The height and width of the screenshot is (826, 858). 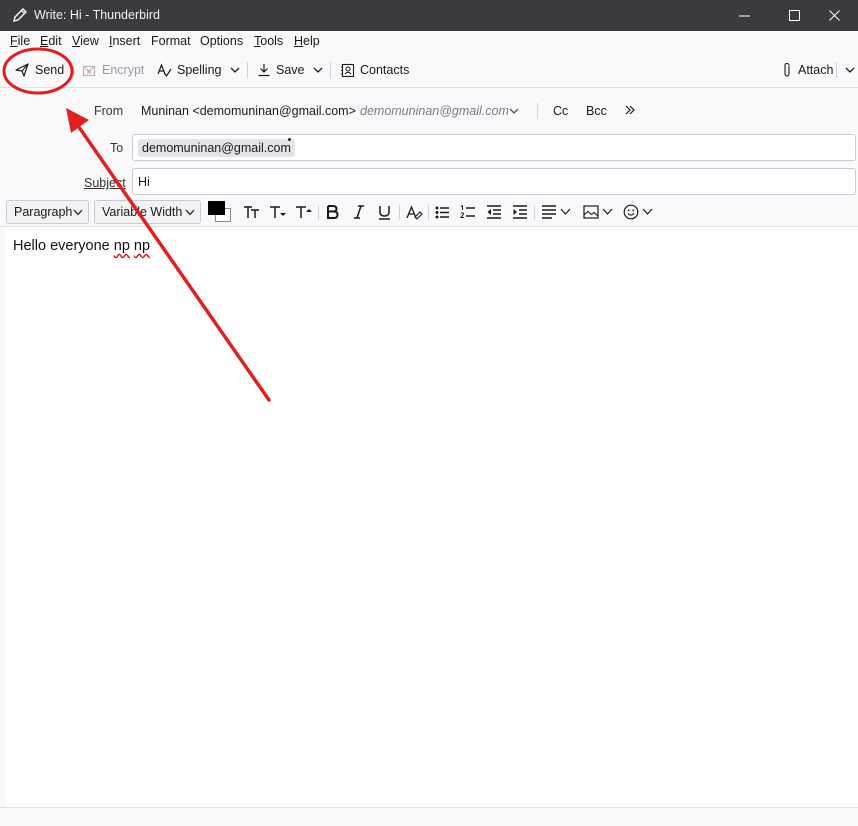 I want to click on encrypt-icon, so click(x=89, y=71).